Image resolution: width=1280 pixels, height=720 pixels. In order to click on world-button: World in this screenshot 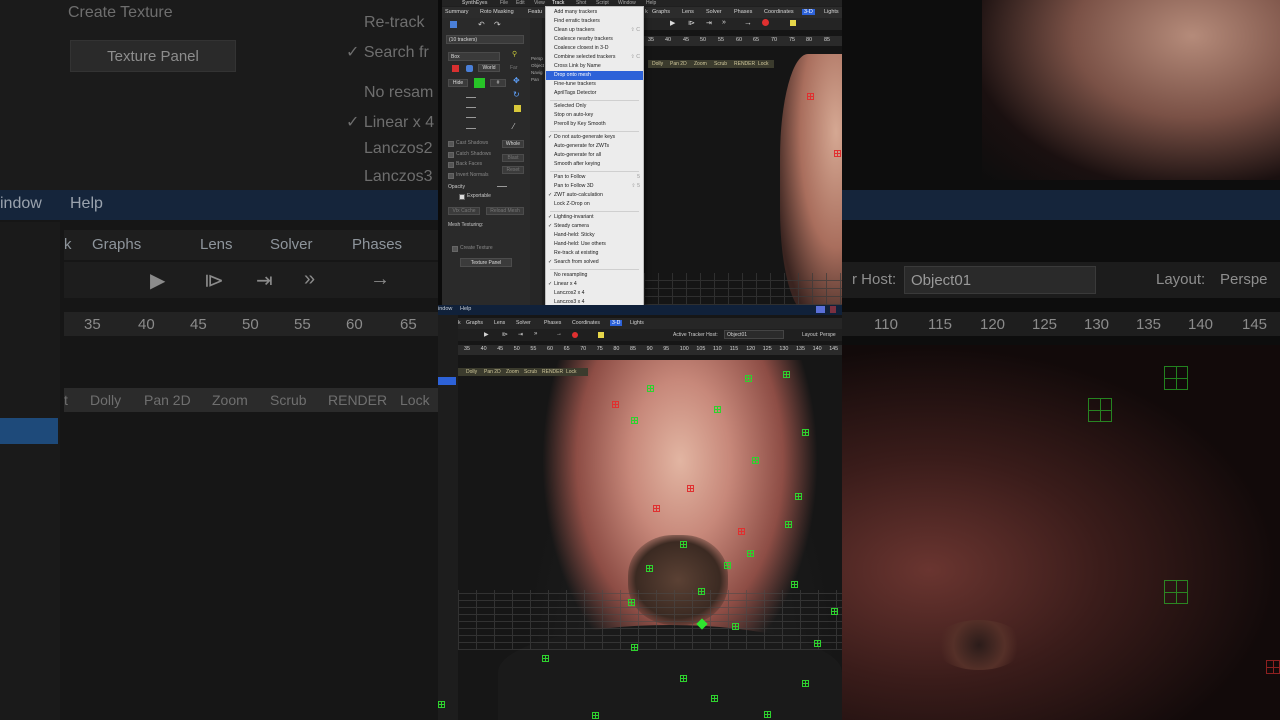, I will do `click(489, 68)`.